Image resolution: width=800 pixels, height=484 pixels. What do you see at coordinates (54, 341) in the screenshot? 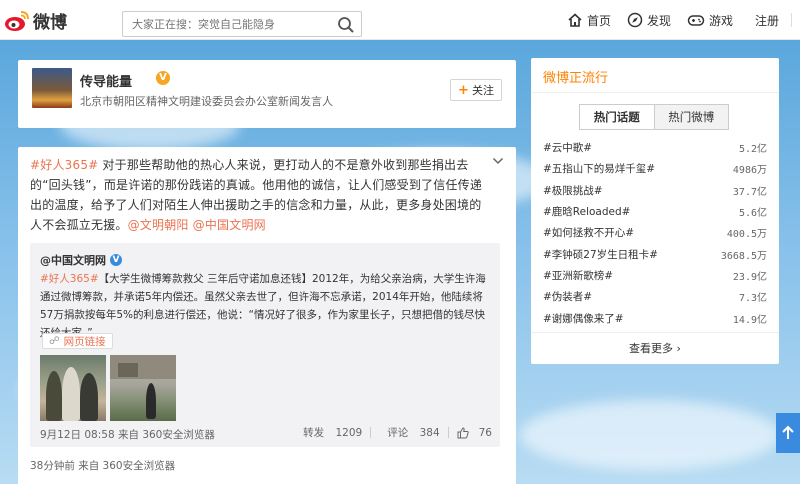
I see `link-icon: ☍` at bounding box center [54, 341].